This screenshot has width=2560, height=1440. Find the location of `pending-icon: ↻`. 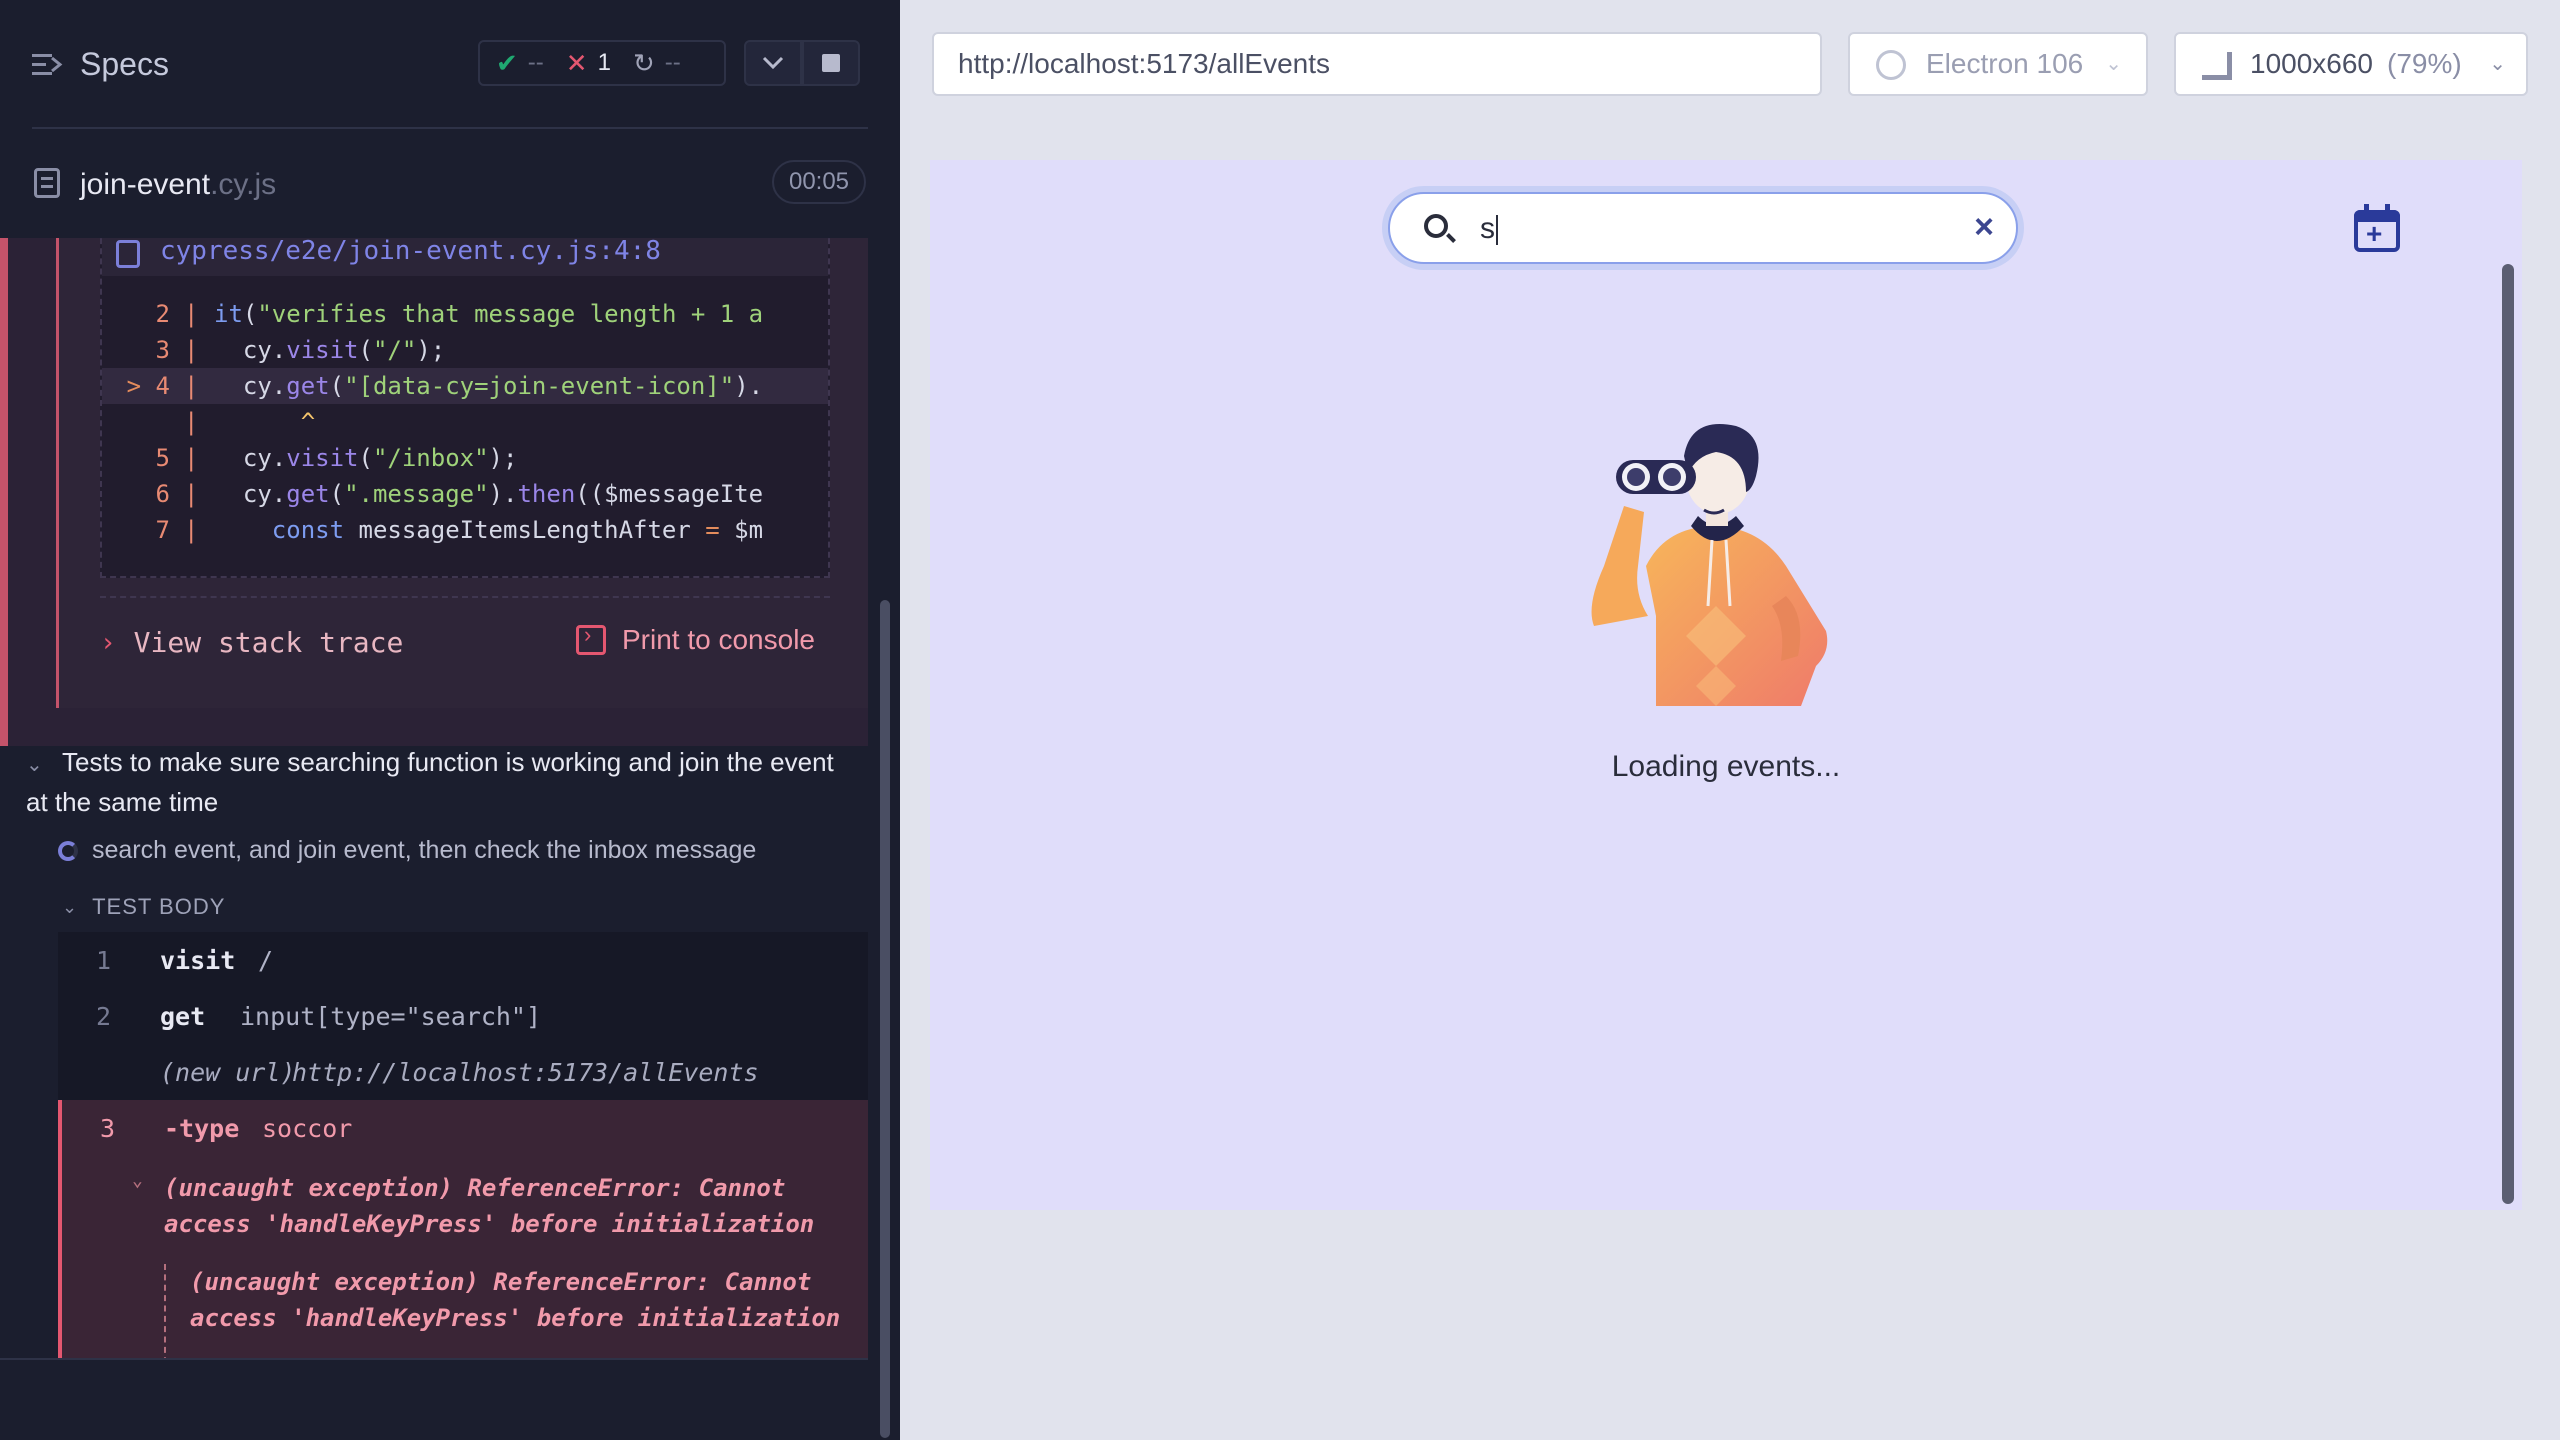

pending-icon: ↻ is located at coordinates (643, 62).